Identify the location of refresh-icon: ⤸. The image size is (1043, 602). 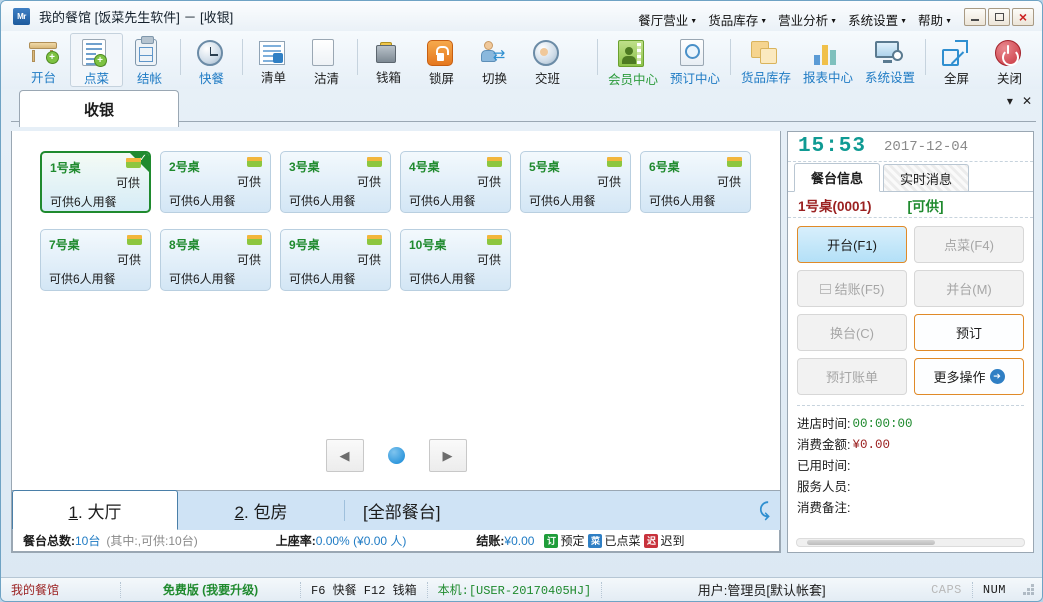
(764, 510).